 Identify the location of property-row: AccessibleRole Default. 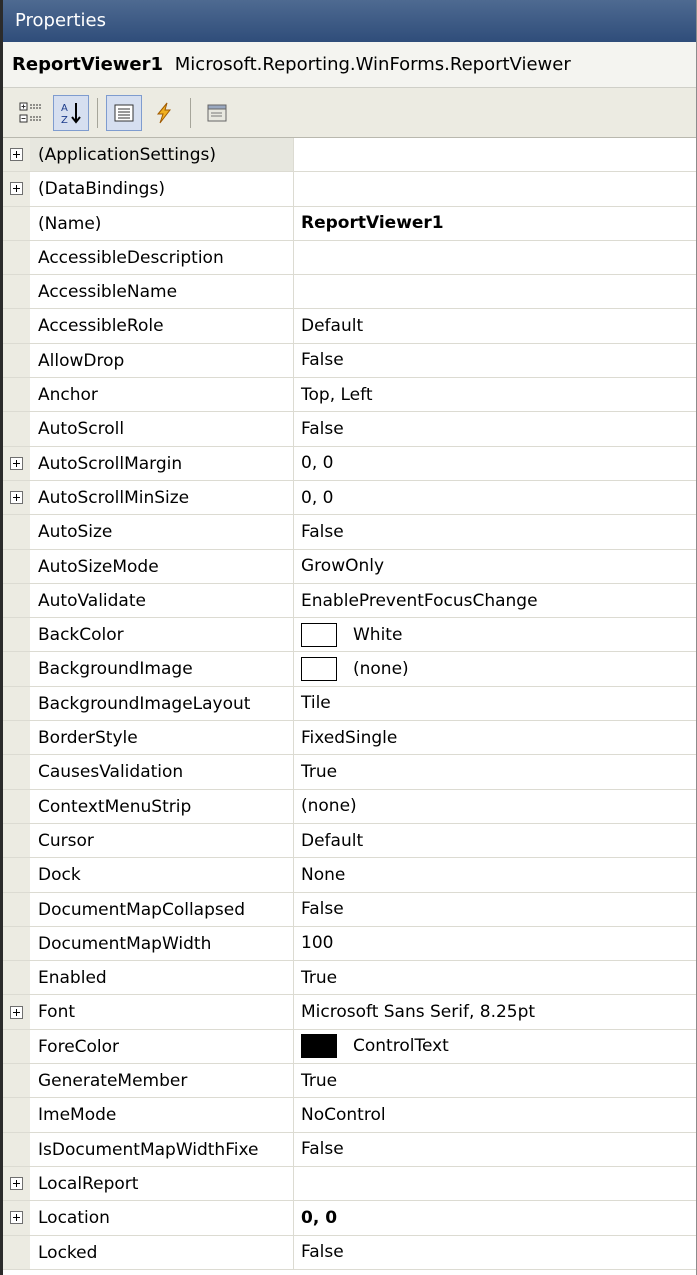
(349, 326).